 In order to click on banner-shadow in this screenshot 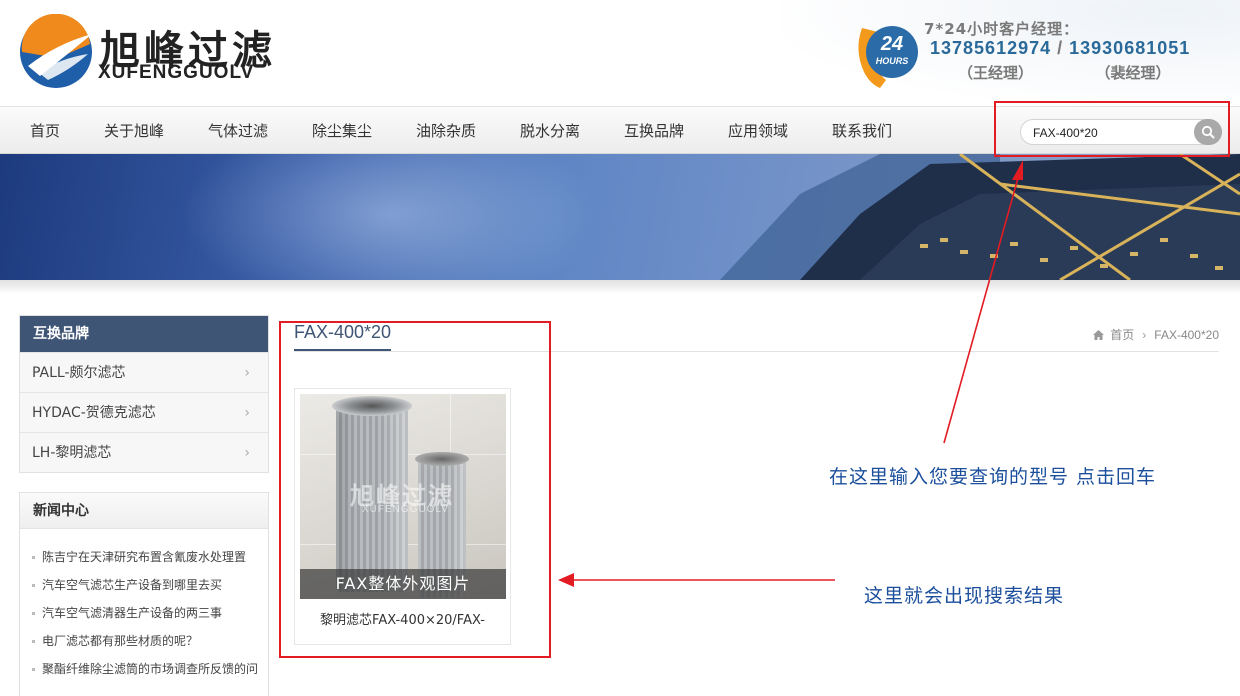, I will do `click(620, 287)`.